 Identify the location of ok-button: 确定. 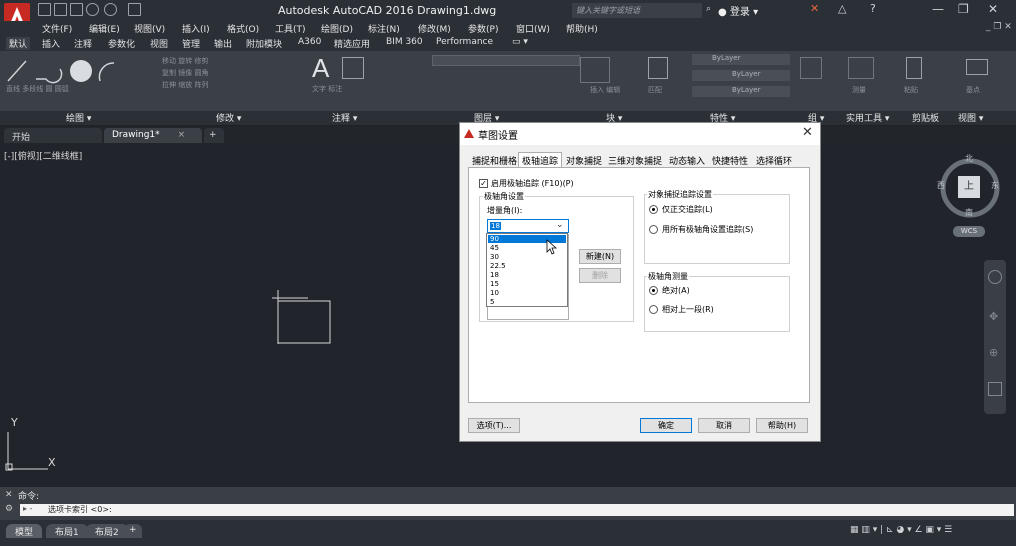
(666, 425).